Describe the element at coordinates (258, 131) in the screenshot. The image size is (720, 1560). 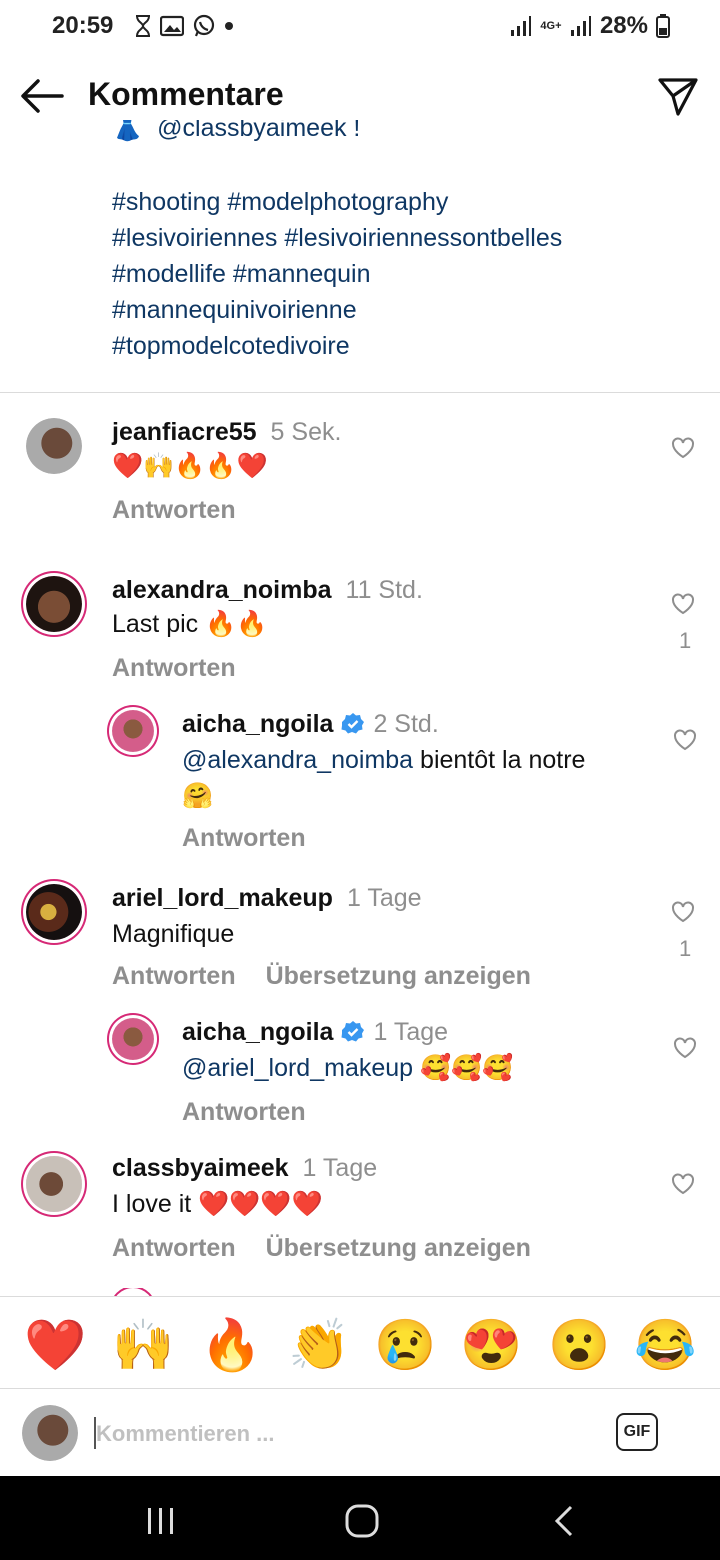
I see `caption-mention: @classbyaimeek !` at that location.